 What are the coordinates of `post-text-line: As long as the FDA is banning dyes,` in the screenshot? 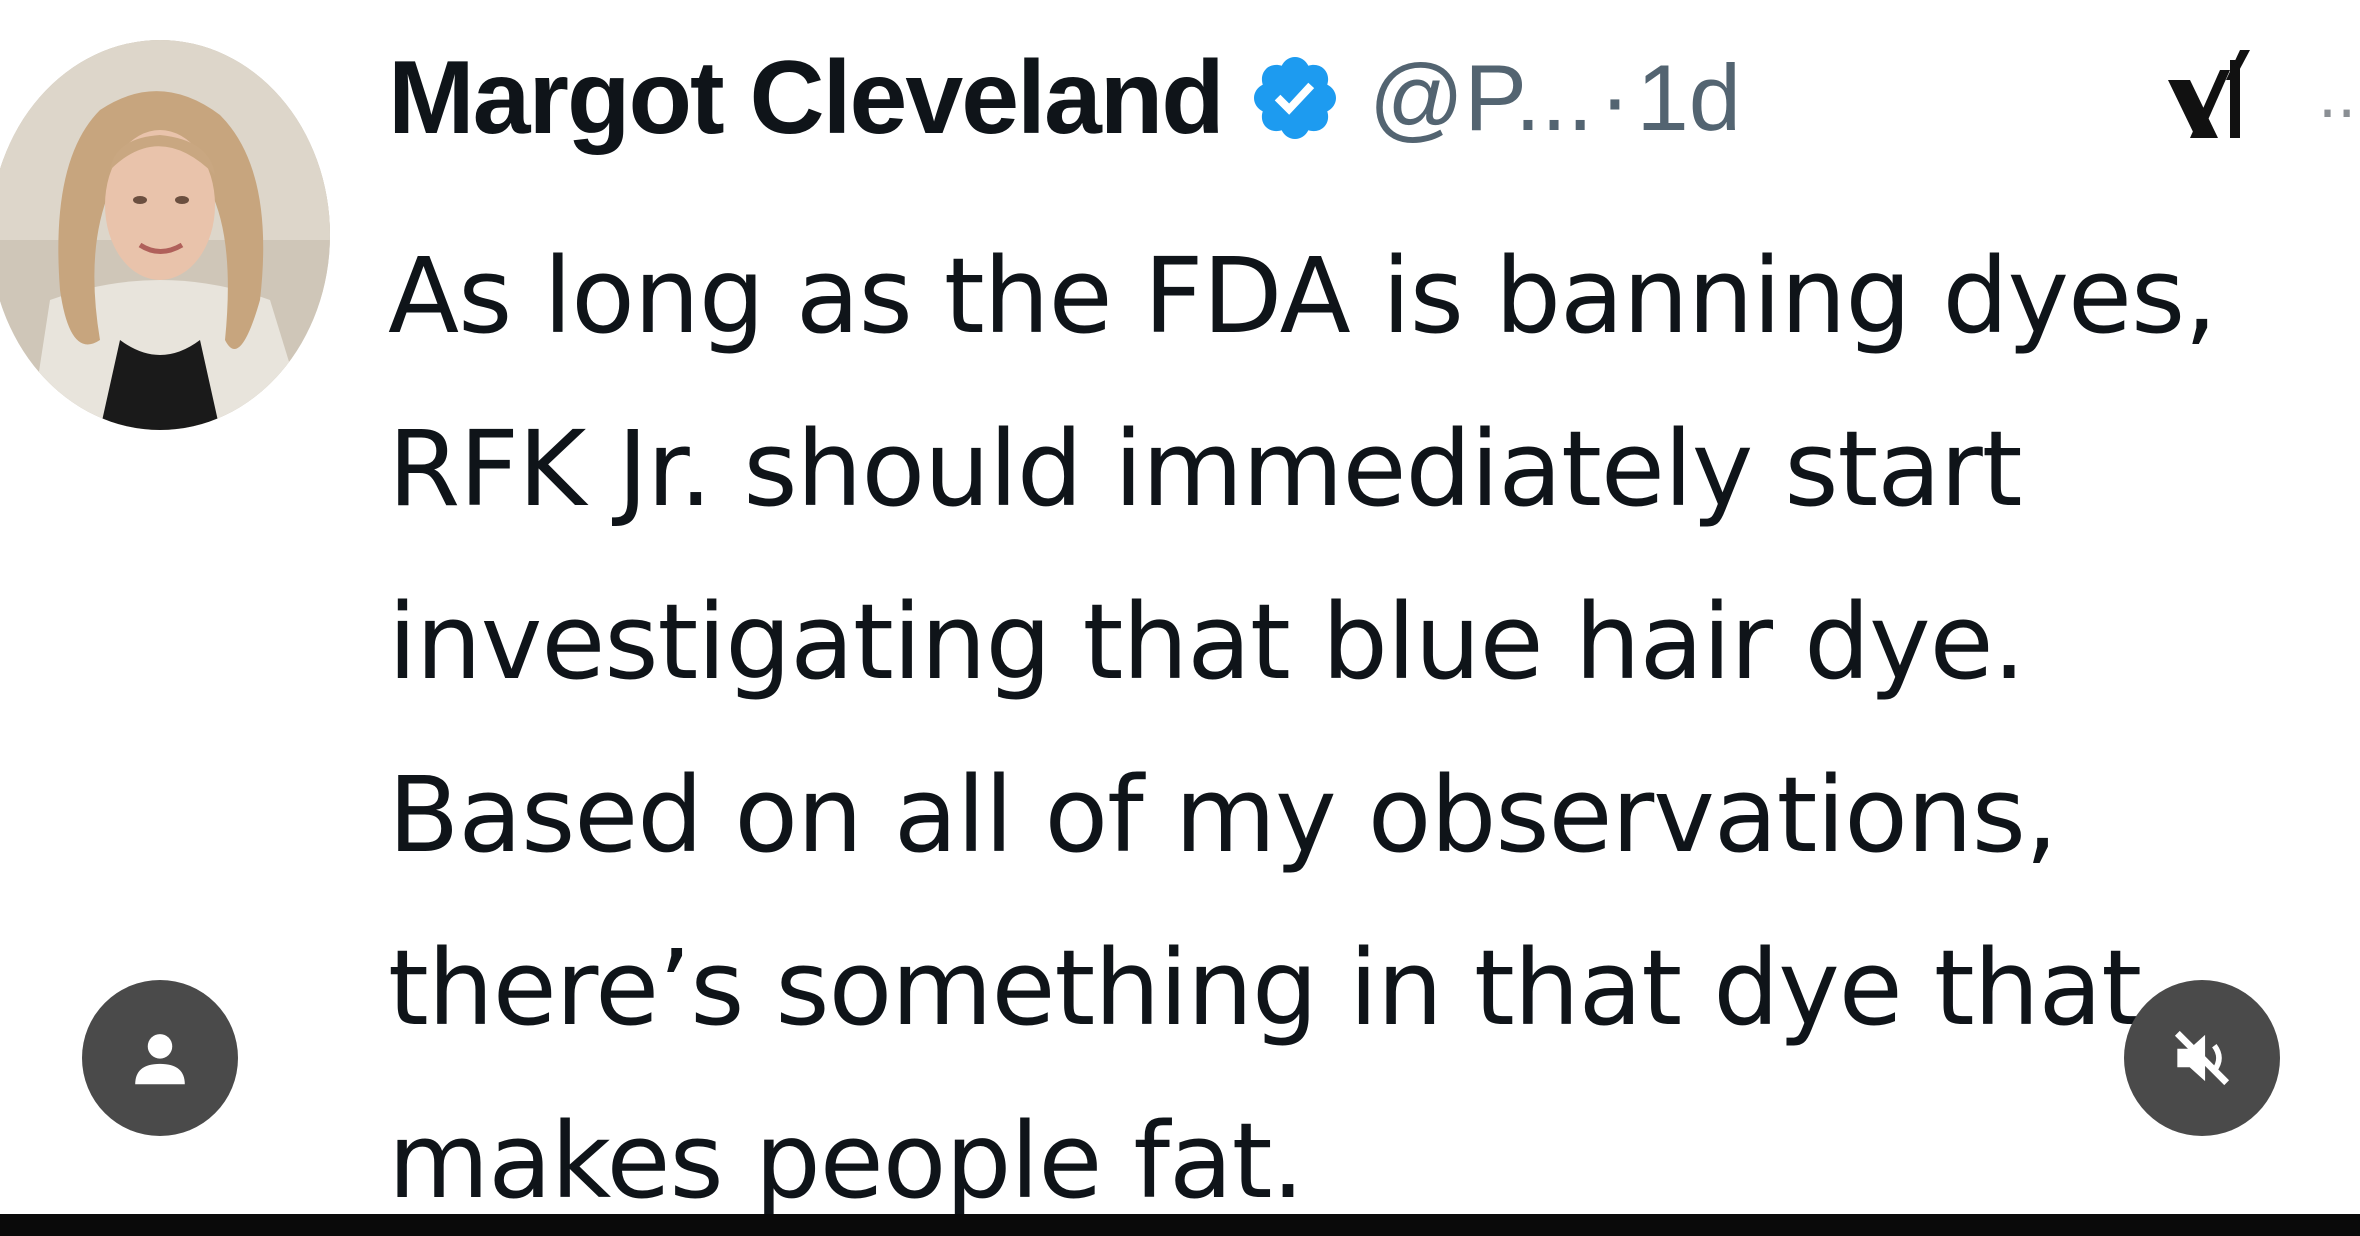 It's located at (1302, 296).